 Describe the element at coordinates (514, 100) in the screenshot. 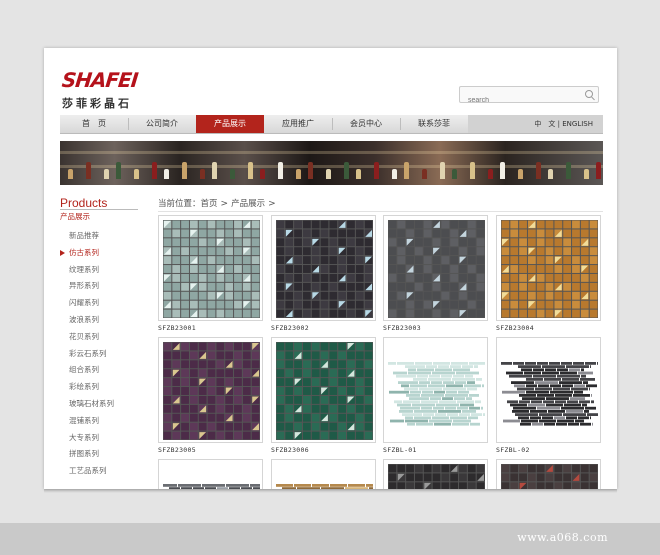

I see `search-input` at that location.